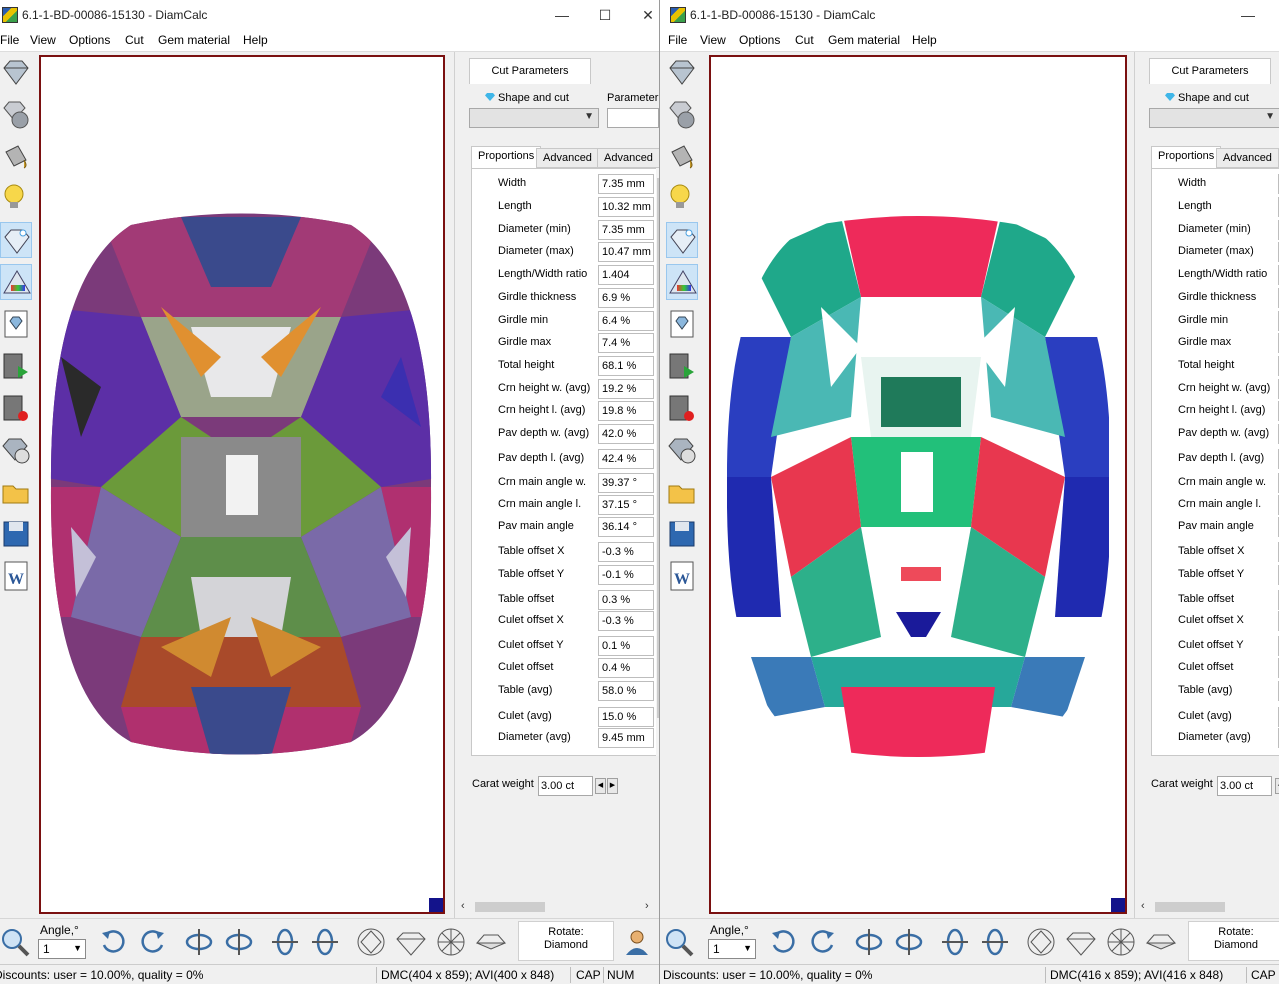 This screenshot has width=1279, height=984. I want to click on proportion-value-field: 42.4 %, so click(626, 459).